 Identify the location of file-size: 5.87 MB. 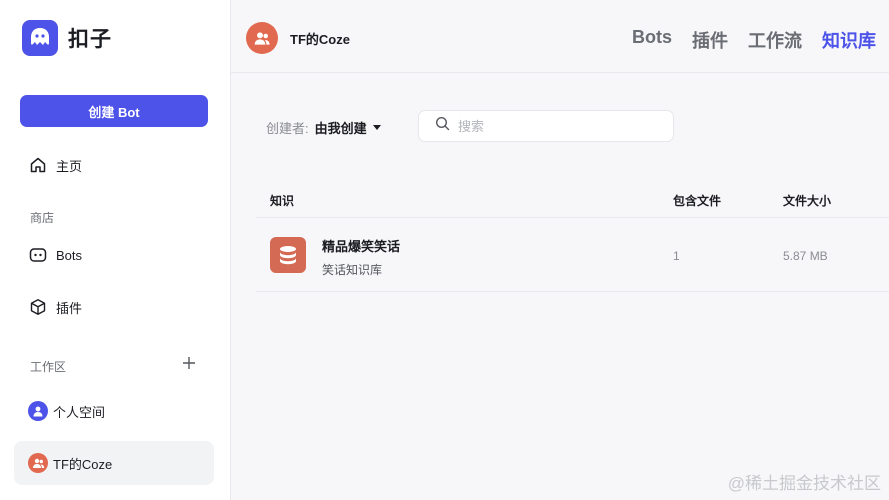
(805, 256).